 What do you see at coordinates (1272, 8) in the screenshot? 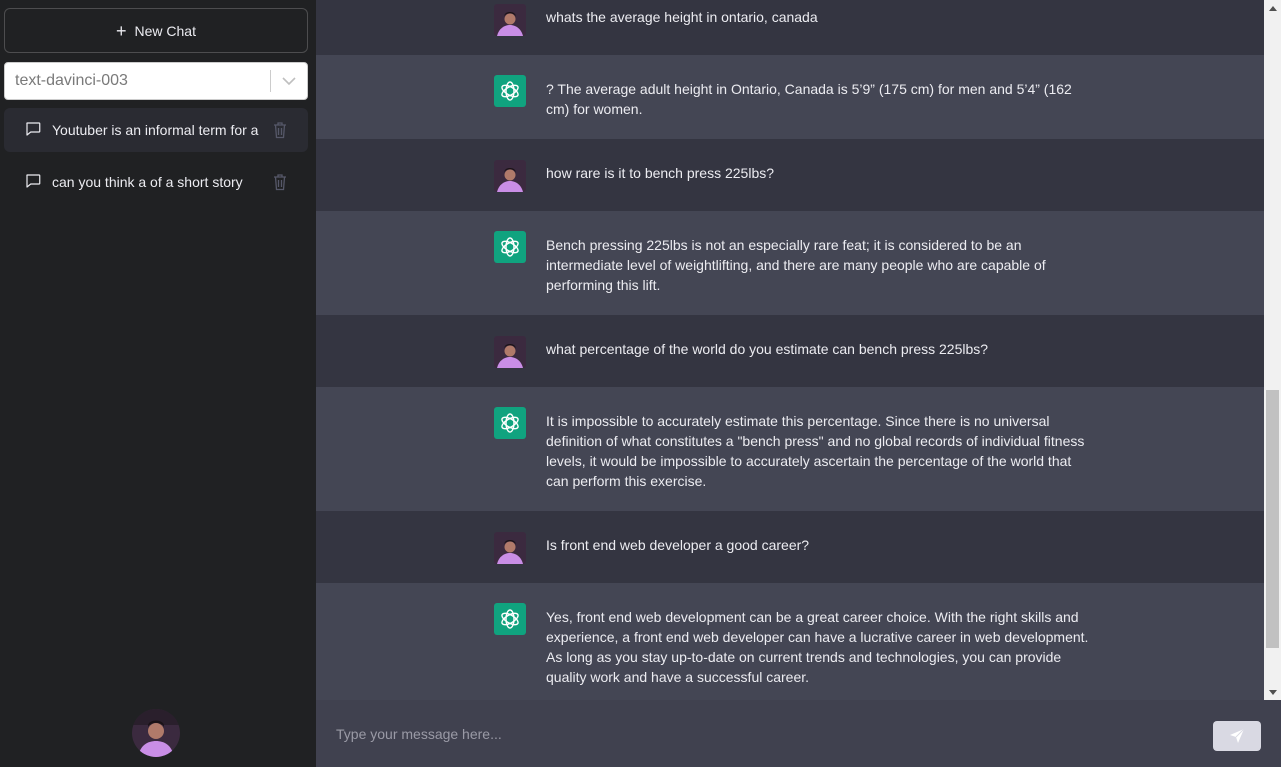
I see `scroll-up-arrow-icon` at bounding box center [1272, 8].